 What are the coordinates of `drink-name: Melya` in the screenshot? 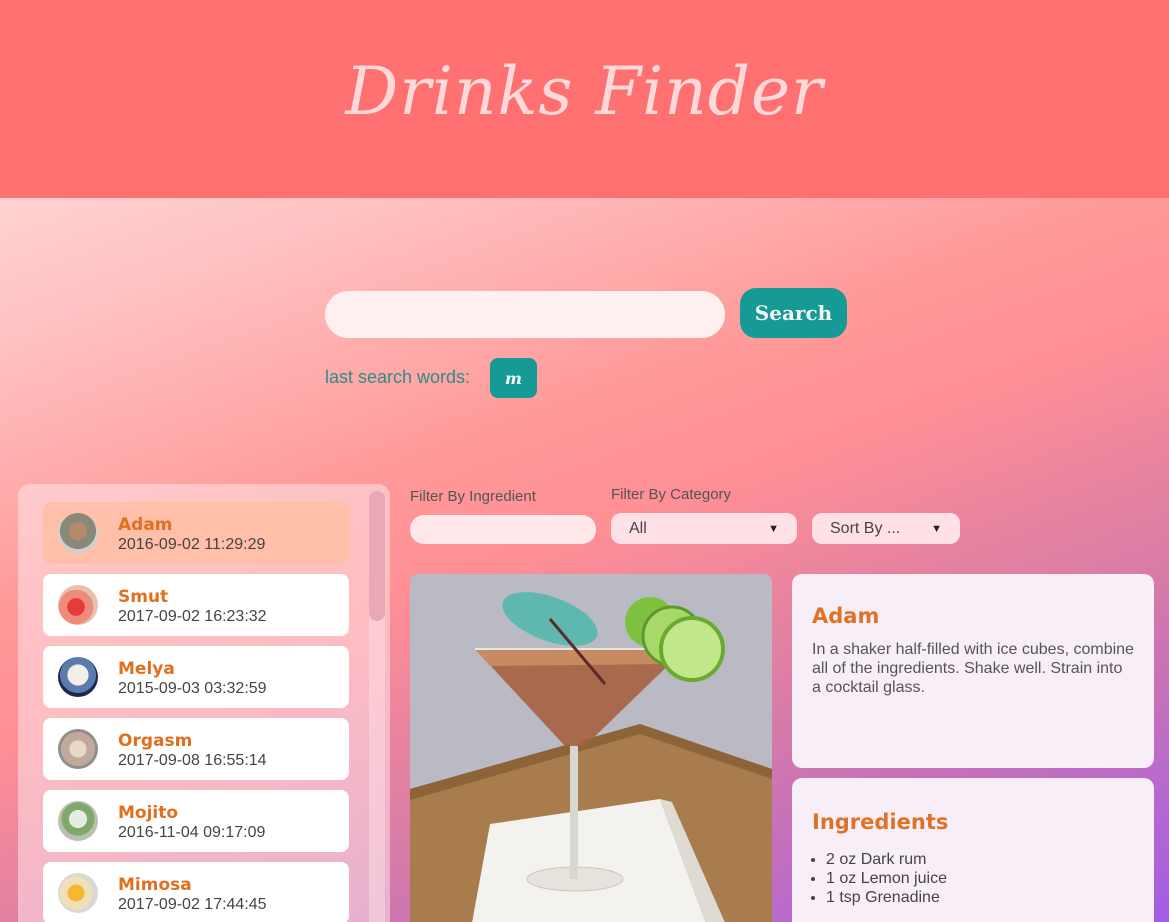 It's located at (146, 669).